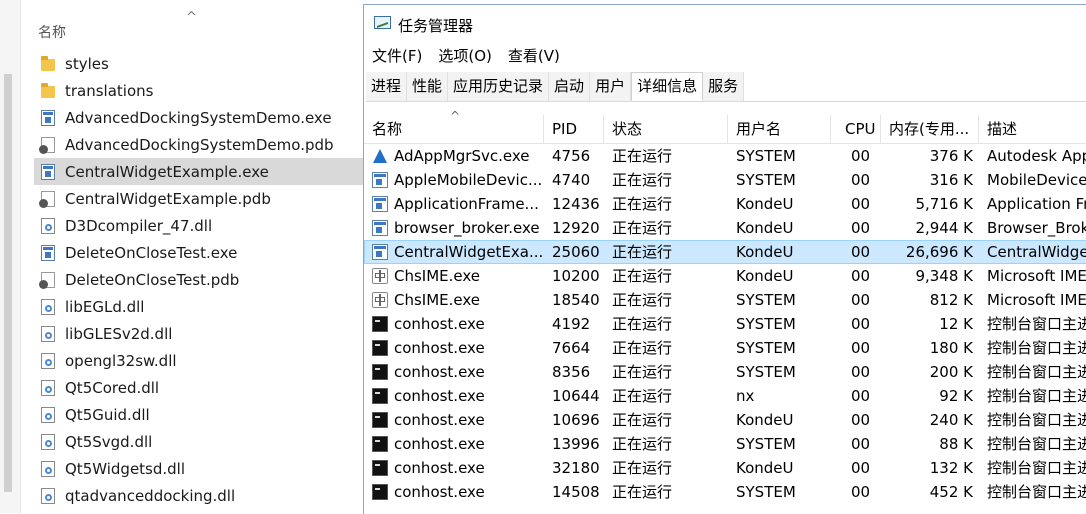  What do you see at coordinates (200, 333) in the screenshot?
I see `file-item: libGLESv2d.dll` at bounding box center [200, 333].